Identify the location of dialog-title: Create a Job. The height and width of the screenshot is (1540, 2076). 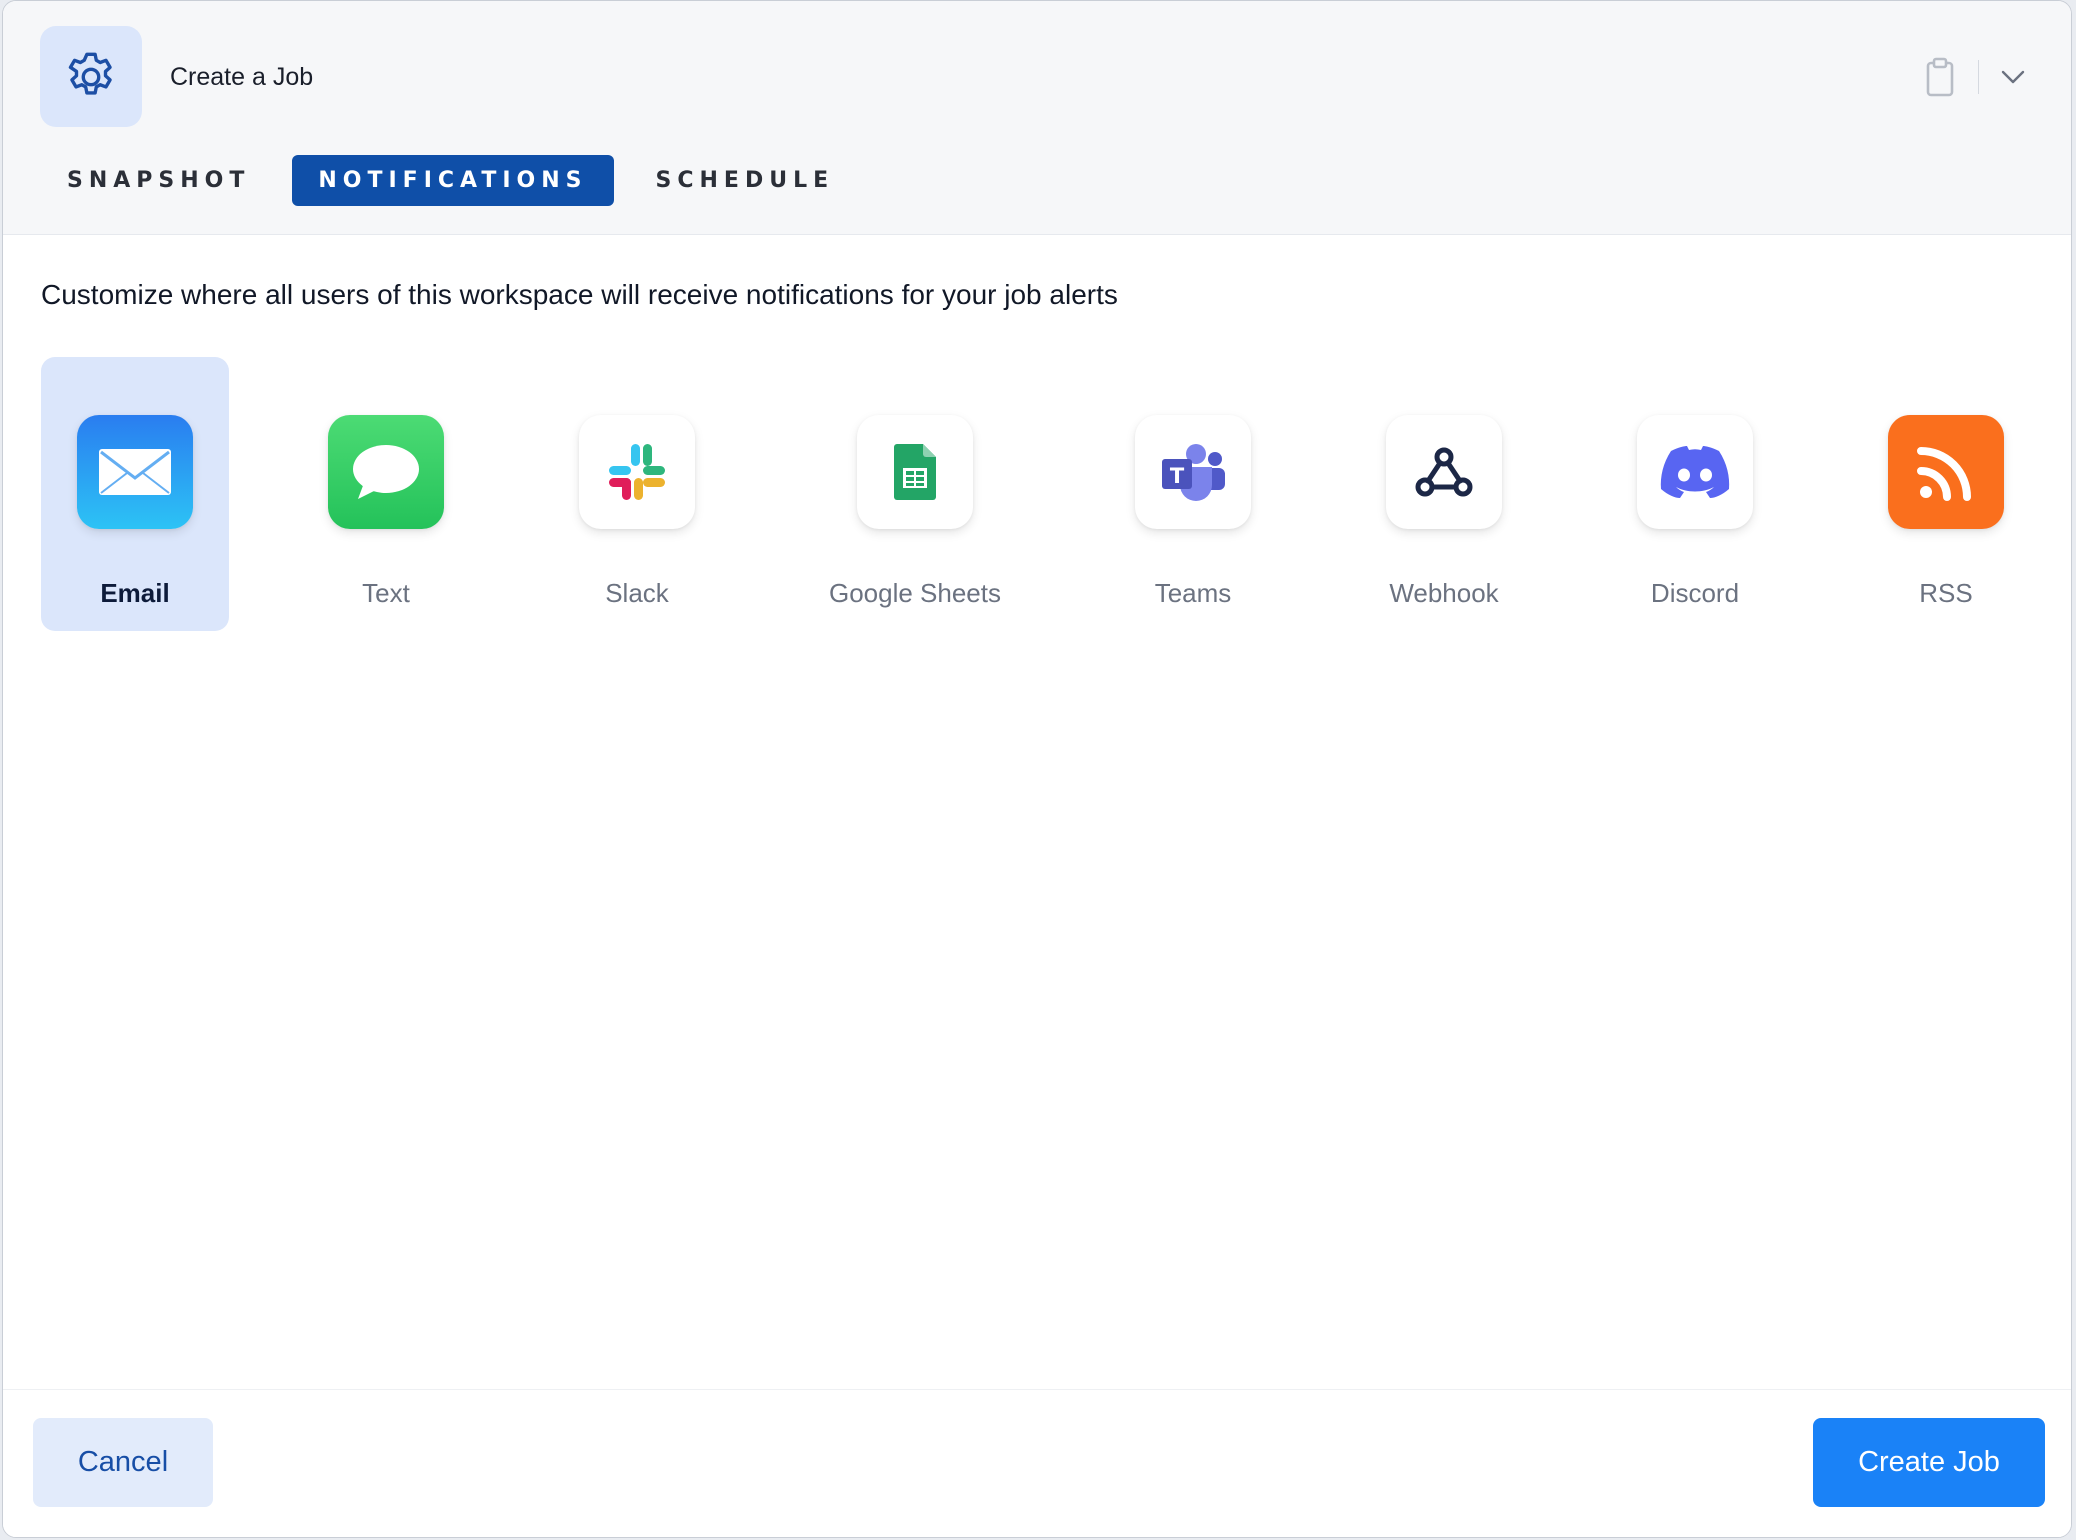
(242, 77).